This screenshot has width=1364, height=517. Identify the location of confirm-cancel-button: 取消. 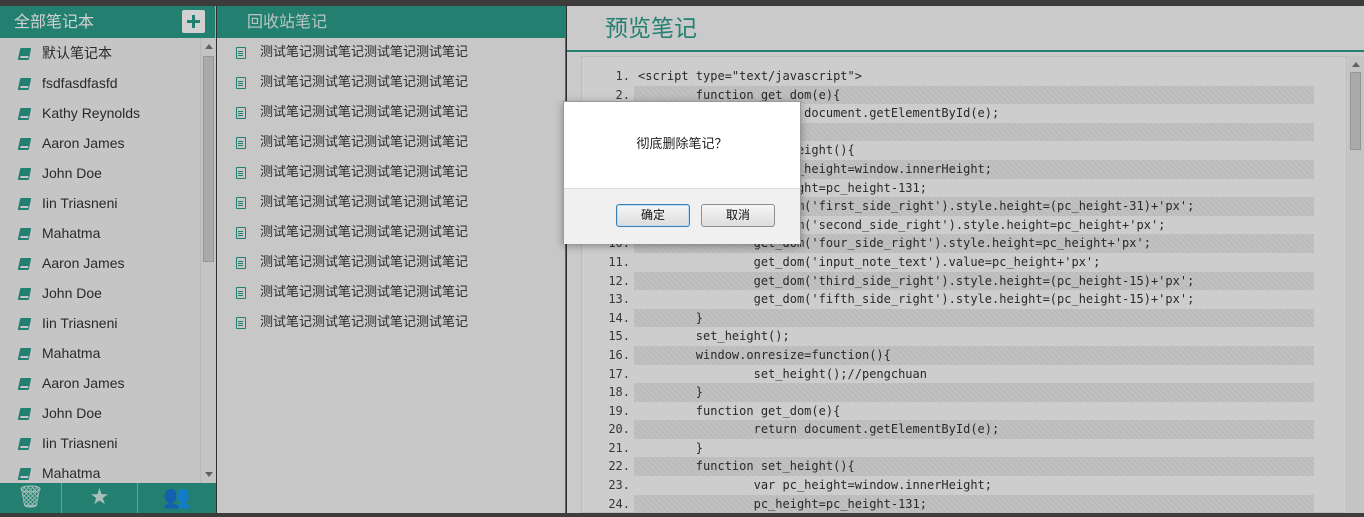
(738, 215).